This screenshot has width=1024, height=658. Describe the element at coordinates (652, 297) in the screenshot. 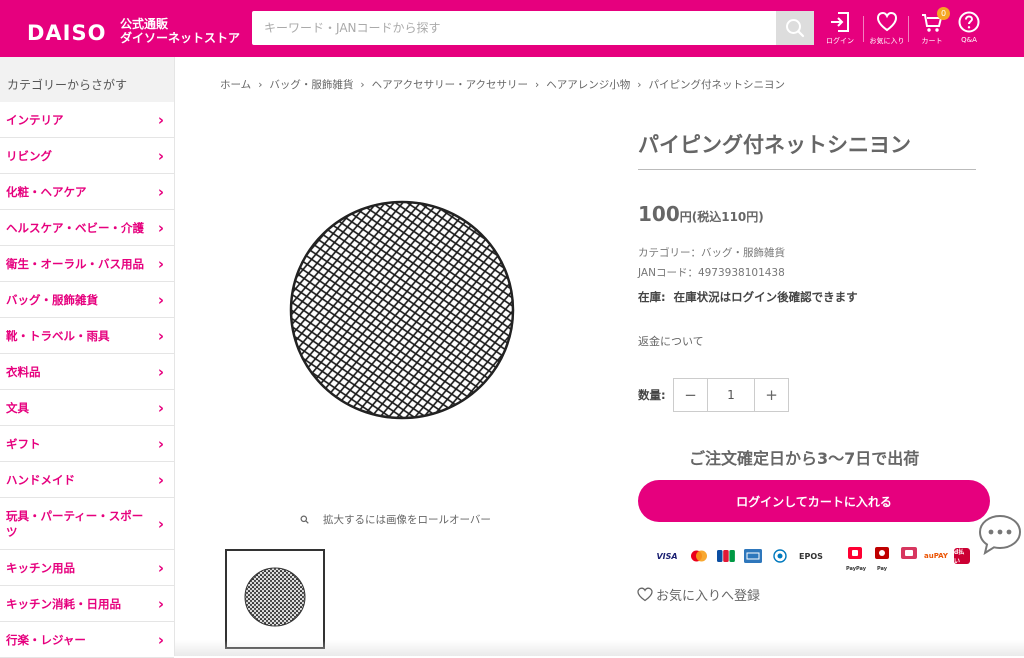

I see `stock-label: 在庫:` at that location.